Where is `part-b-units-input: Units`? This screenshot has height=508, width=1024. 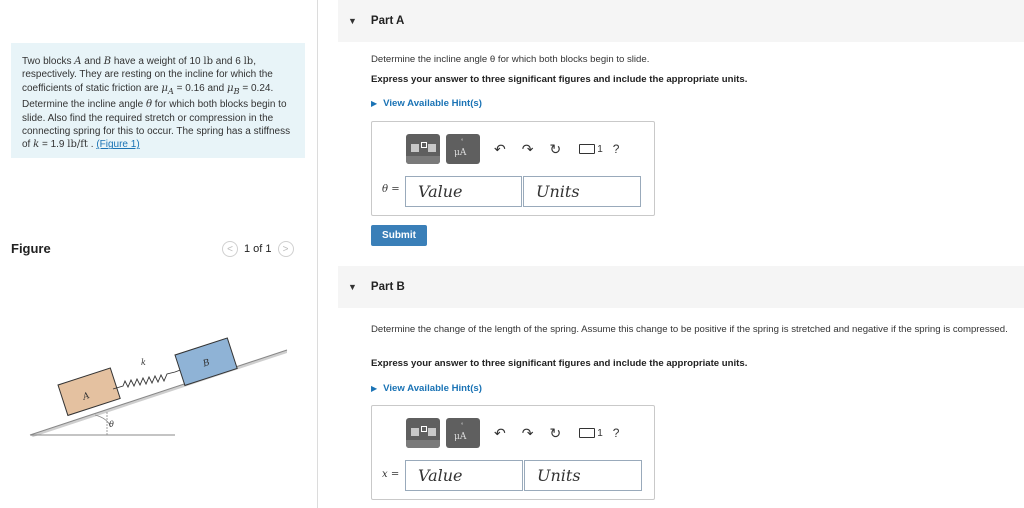 part-b-units-input: Units is located at coordinates (583, 475).